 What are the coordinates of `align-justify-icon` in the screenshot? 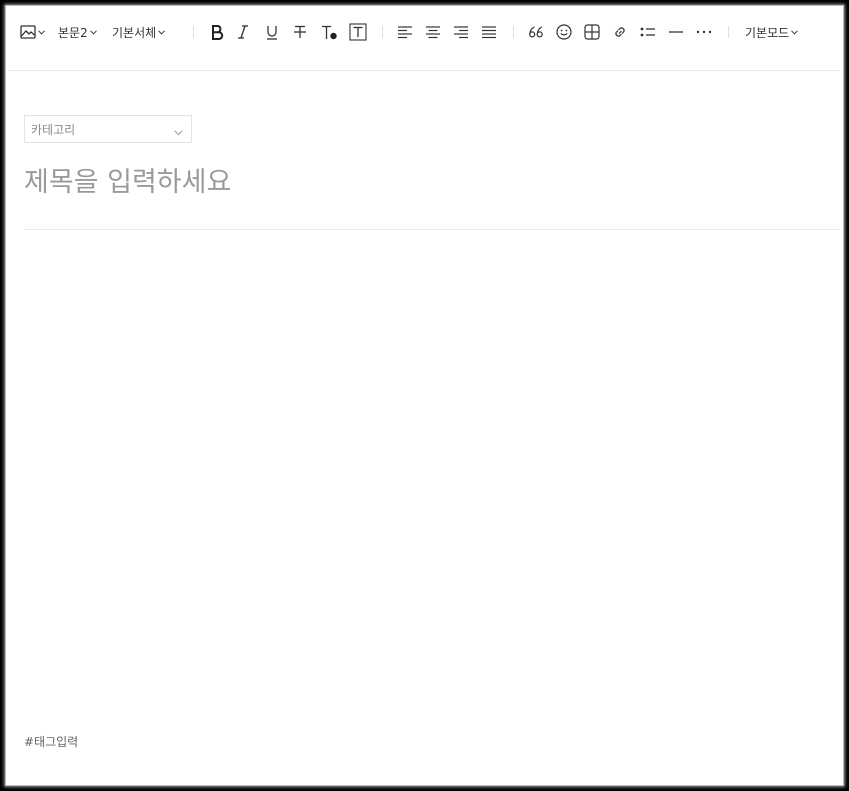 It's located at (489, 32).